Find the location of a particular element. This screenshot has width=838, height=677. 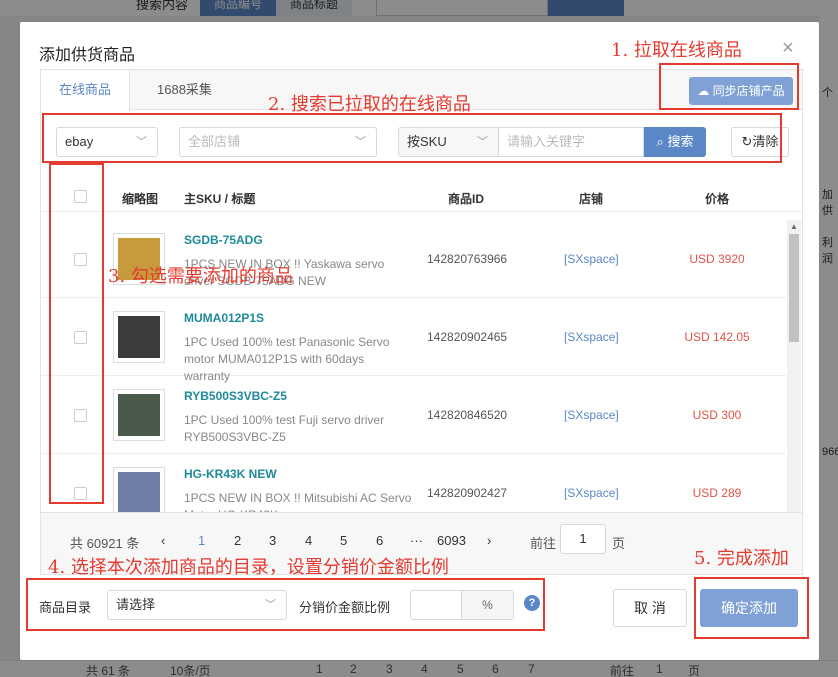

product-price: USD 289 is located at coordinates (717, 493).